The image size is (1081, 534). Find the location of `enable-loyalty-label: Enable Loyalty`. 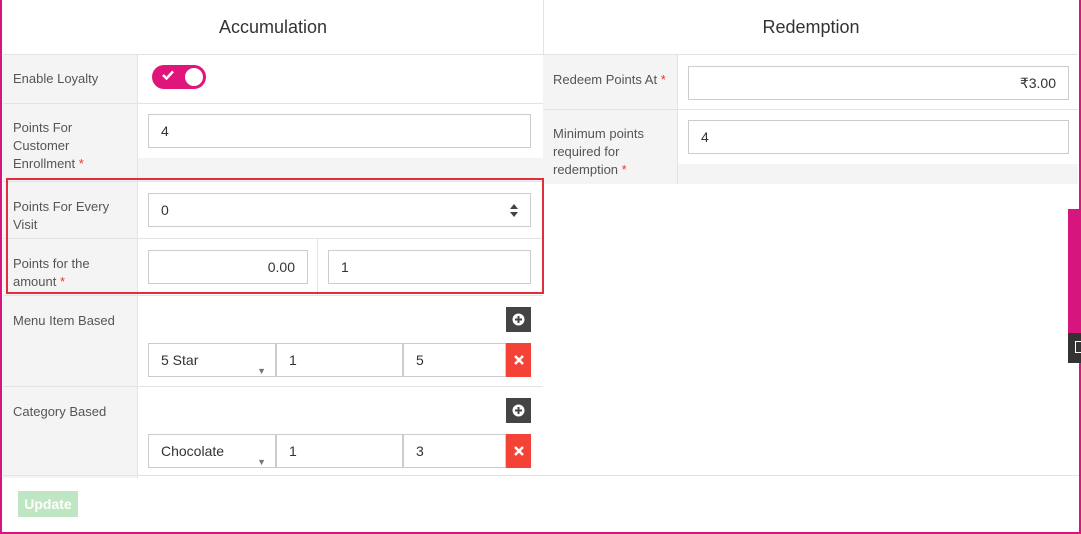

enable-loyalty-label: Enable Loyalty is located at coordinates (70, 79).